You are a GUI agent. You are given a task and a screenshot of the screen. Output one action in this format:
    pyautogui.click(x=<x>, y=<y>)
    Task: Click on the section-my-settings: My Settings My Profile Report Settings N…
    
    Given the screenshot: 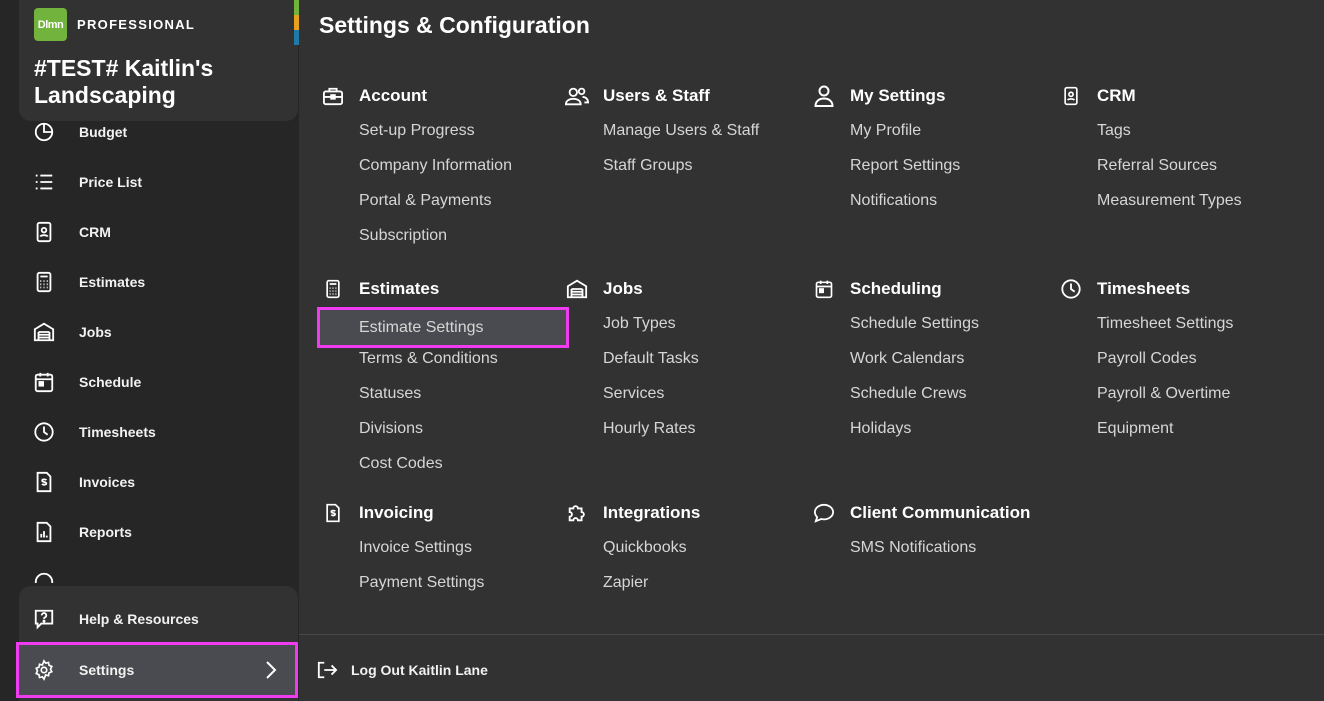 What is the action you would take?
    pyautogui.click(x=934, y=154)
    